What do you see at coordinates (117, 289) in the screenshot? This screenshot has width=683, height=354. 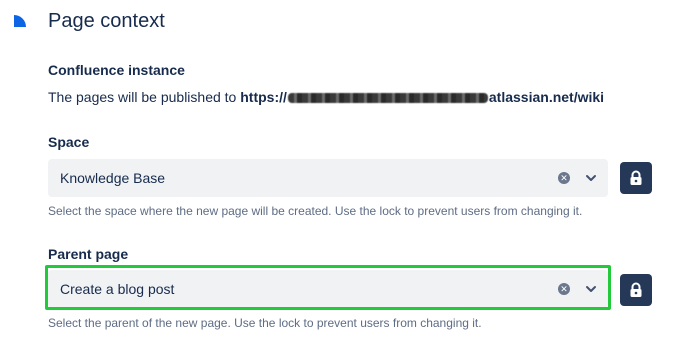 I see `parent-page-select-value: Create a blog post` at bounding box center [117, 289].